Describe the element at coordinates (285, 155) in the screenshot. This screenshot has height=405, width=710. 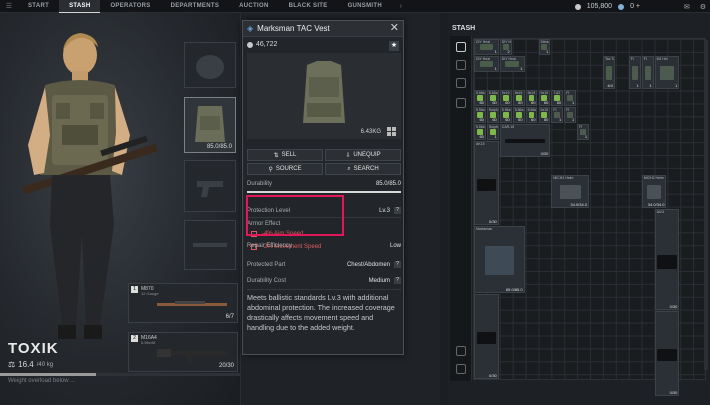
I see `sell-button: ⇅ SELL` at that location.